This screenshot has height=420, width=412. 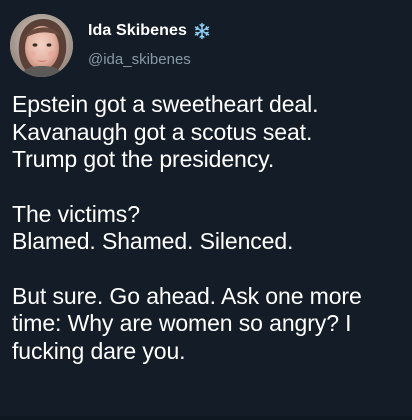 What do you see at coordinates (149, 59) in the screenshot?
I see `username-handle: @ida_skibenes` at bounding box center [149, 59].